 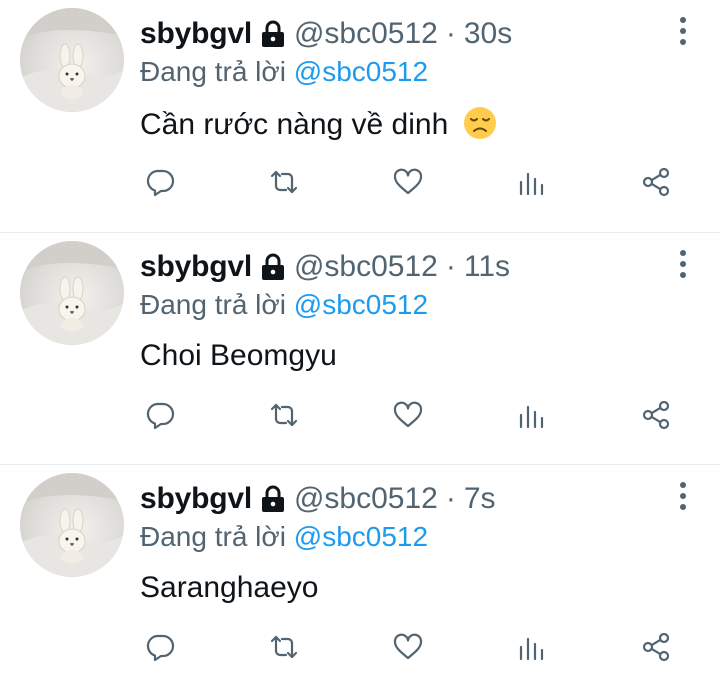 I want to click on tweet-header: sbybgvl @sbc0512 · 30s, so click(x=326, y=34).